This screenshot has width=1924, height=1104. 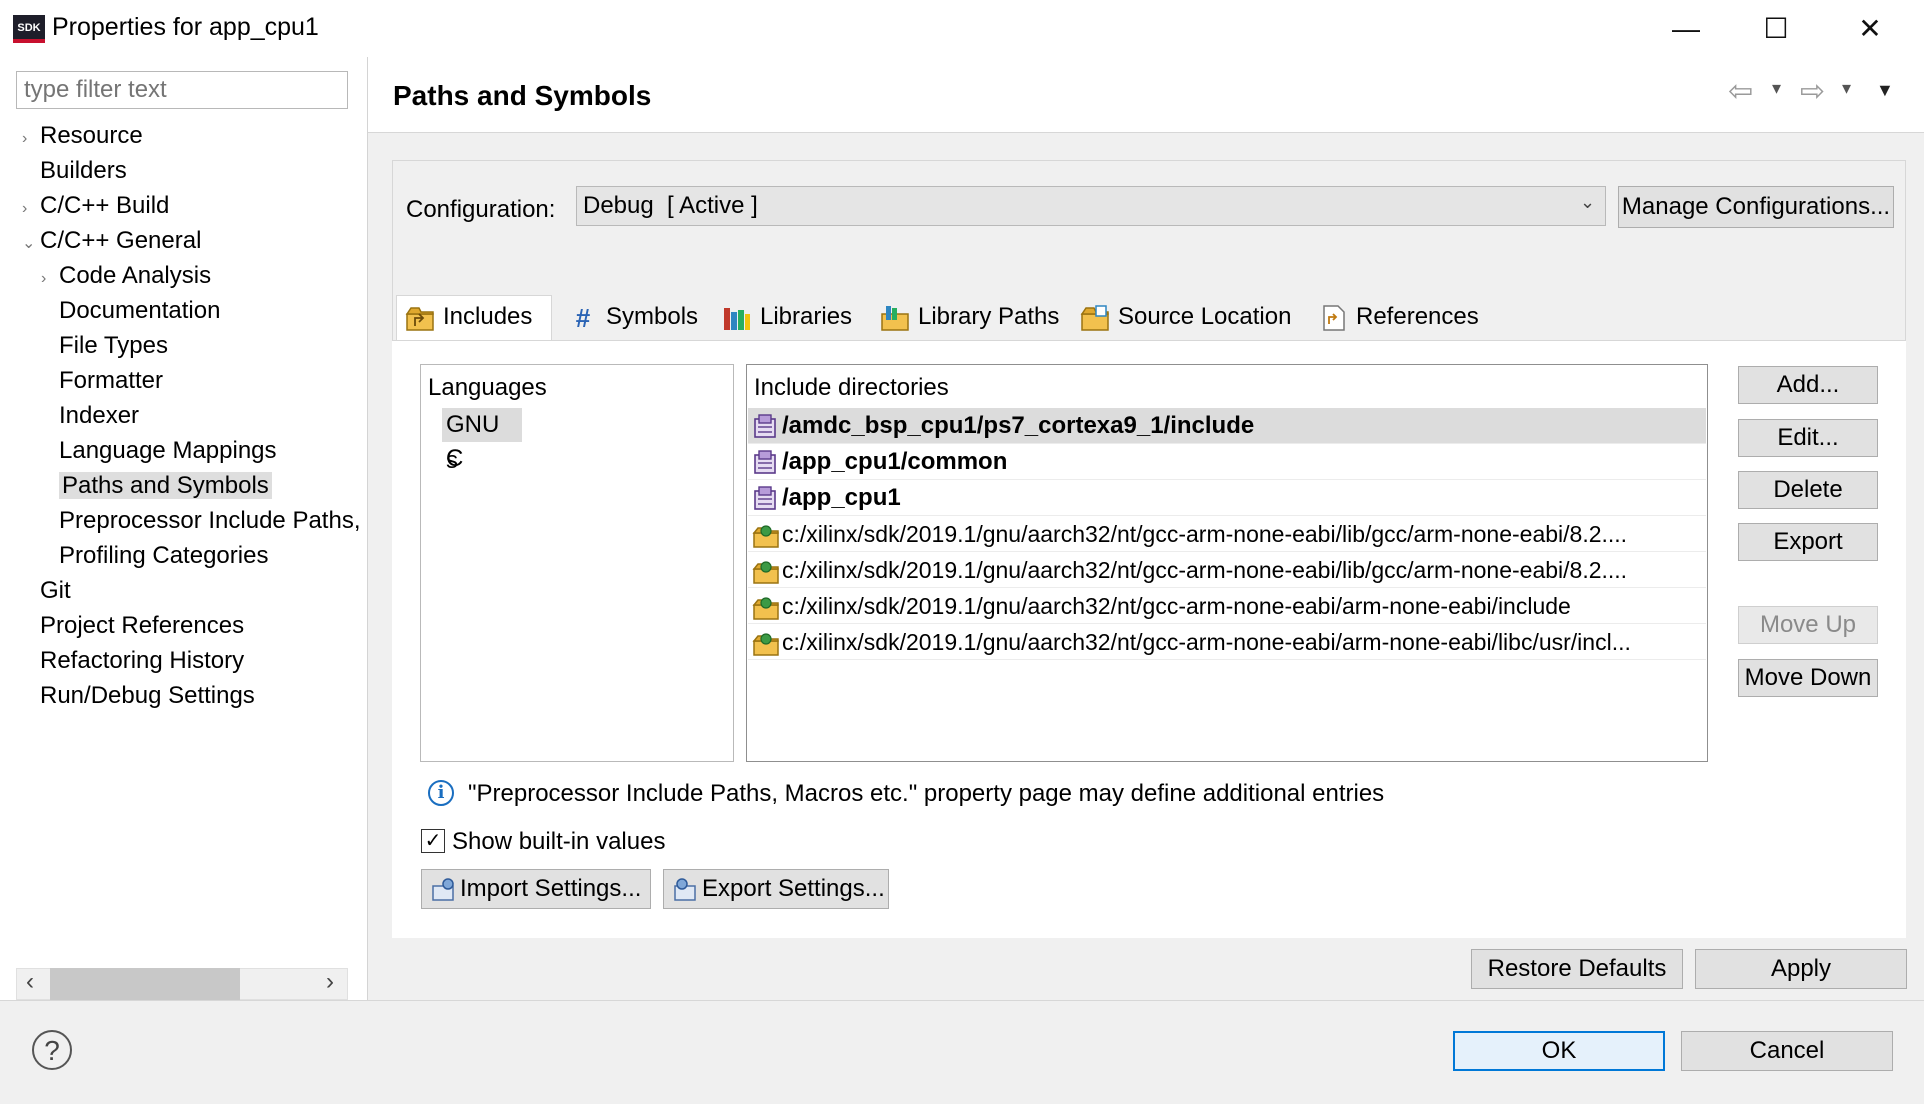 What do you see at coordinates (1812, 91) in the screenshot?
I see `forward-arrow-icon: ⇨` at bounding box center [1812, 91].